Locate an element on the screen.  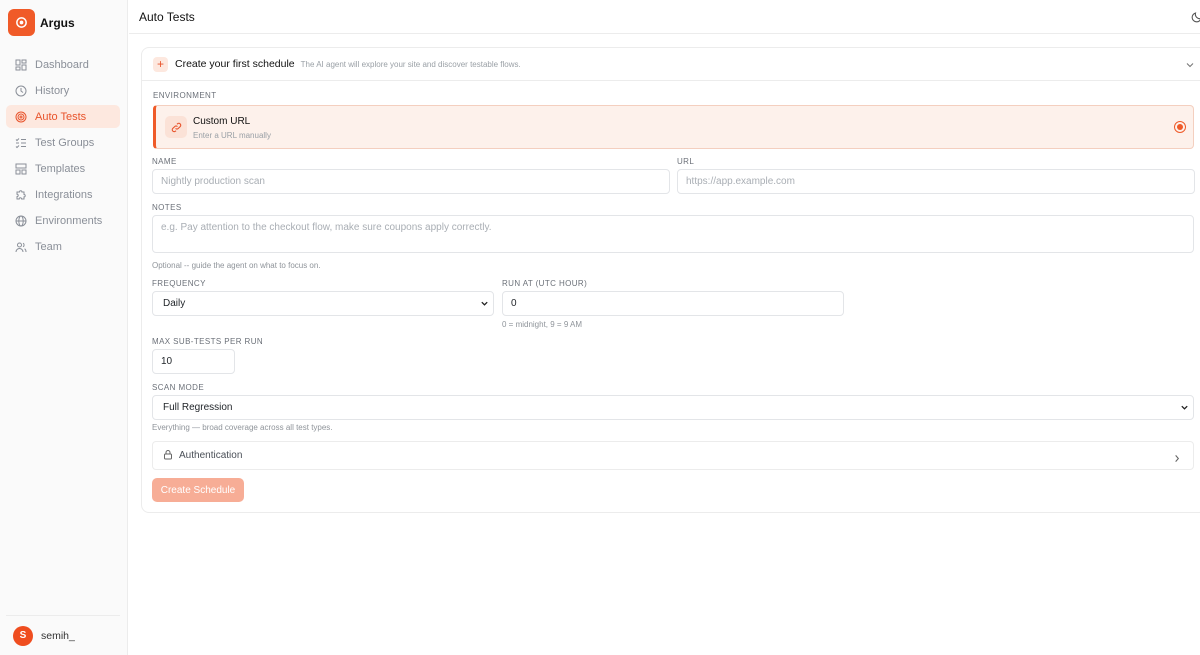
layout-icon is located at coordinates (21, 169).